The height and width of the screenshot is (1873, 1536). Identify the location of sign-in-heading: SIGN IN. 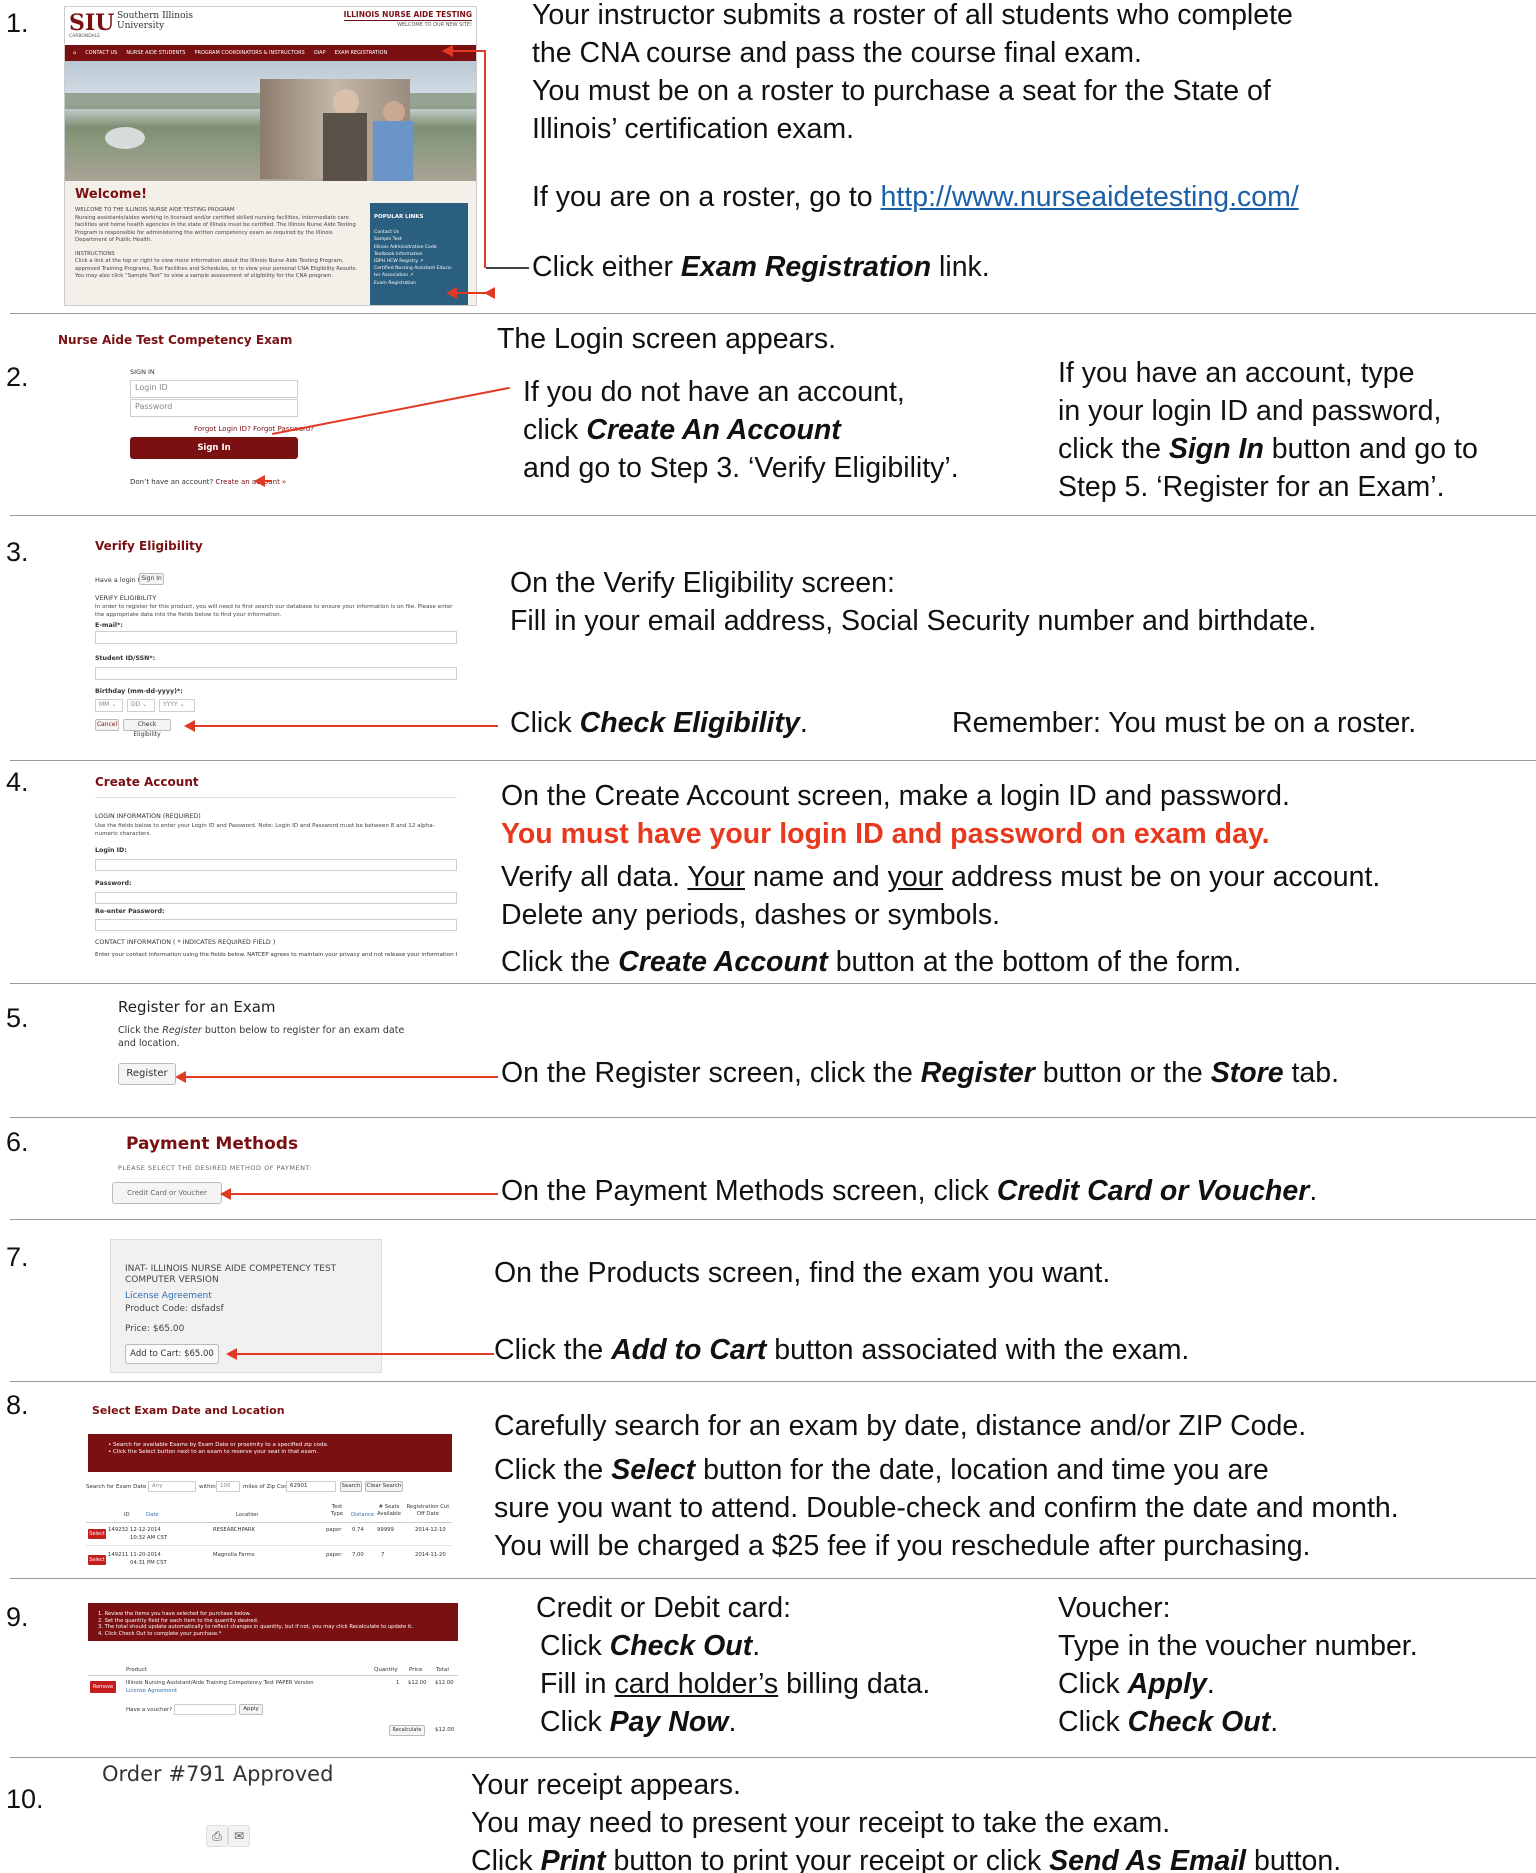
(142, 372).